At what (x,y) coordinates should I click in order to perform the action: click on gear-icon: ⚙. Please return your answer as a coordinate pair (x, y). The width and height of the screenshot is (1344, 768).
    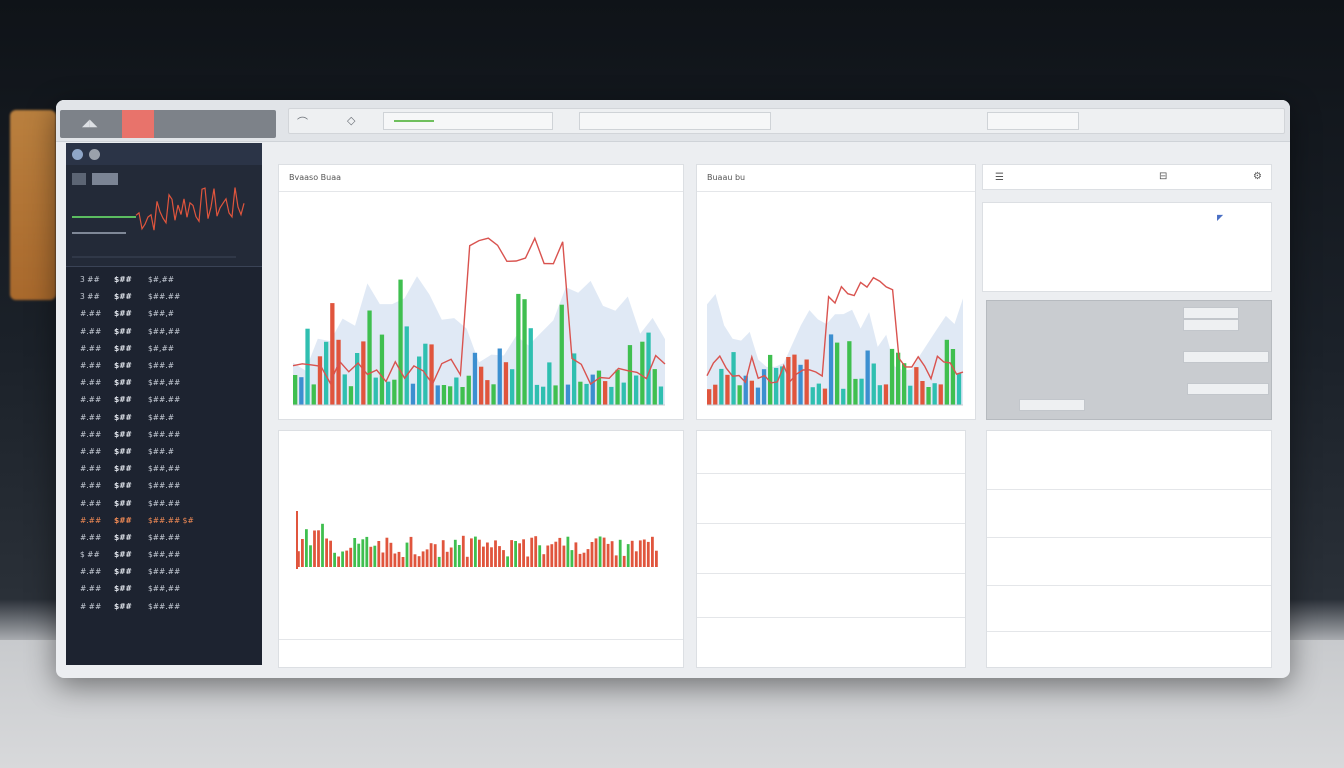
    Looking at the image, I should click on (1257, 176).